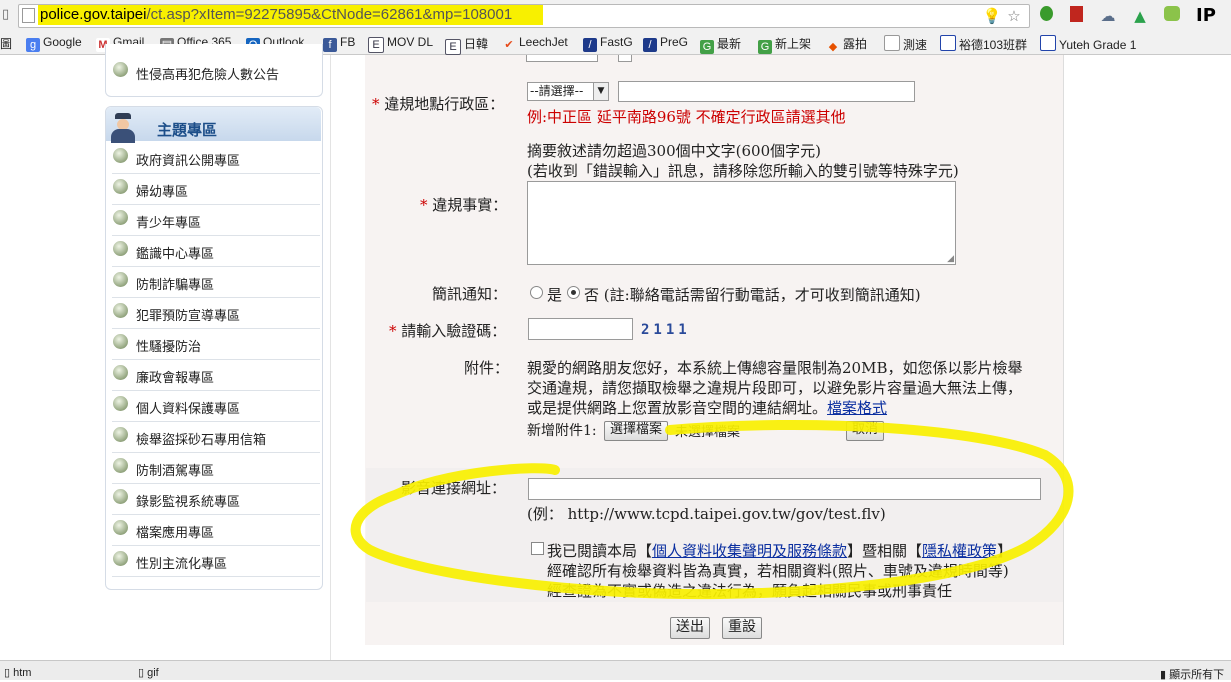 This screenshot has width=1231, height=682. I want to click on bookmark-red-icon, so click(1076, 16).